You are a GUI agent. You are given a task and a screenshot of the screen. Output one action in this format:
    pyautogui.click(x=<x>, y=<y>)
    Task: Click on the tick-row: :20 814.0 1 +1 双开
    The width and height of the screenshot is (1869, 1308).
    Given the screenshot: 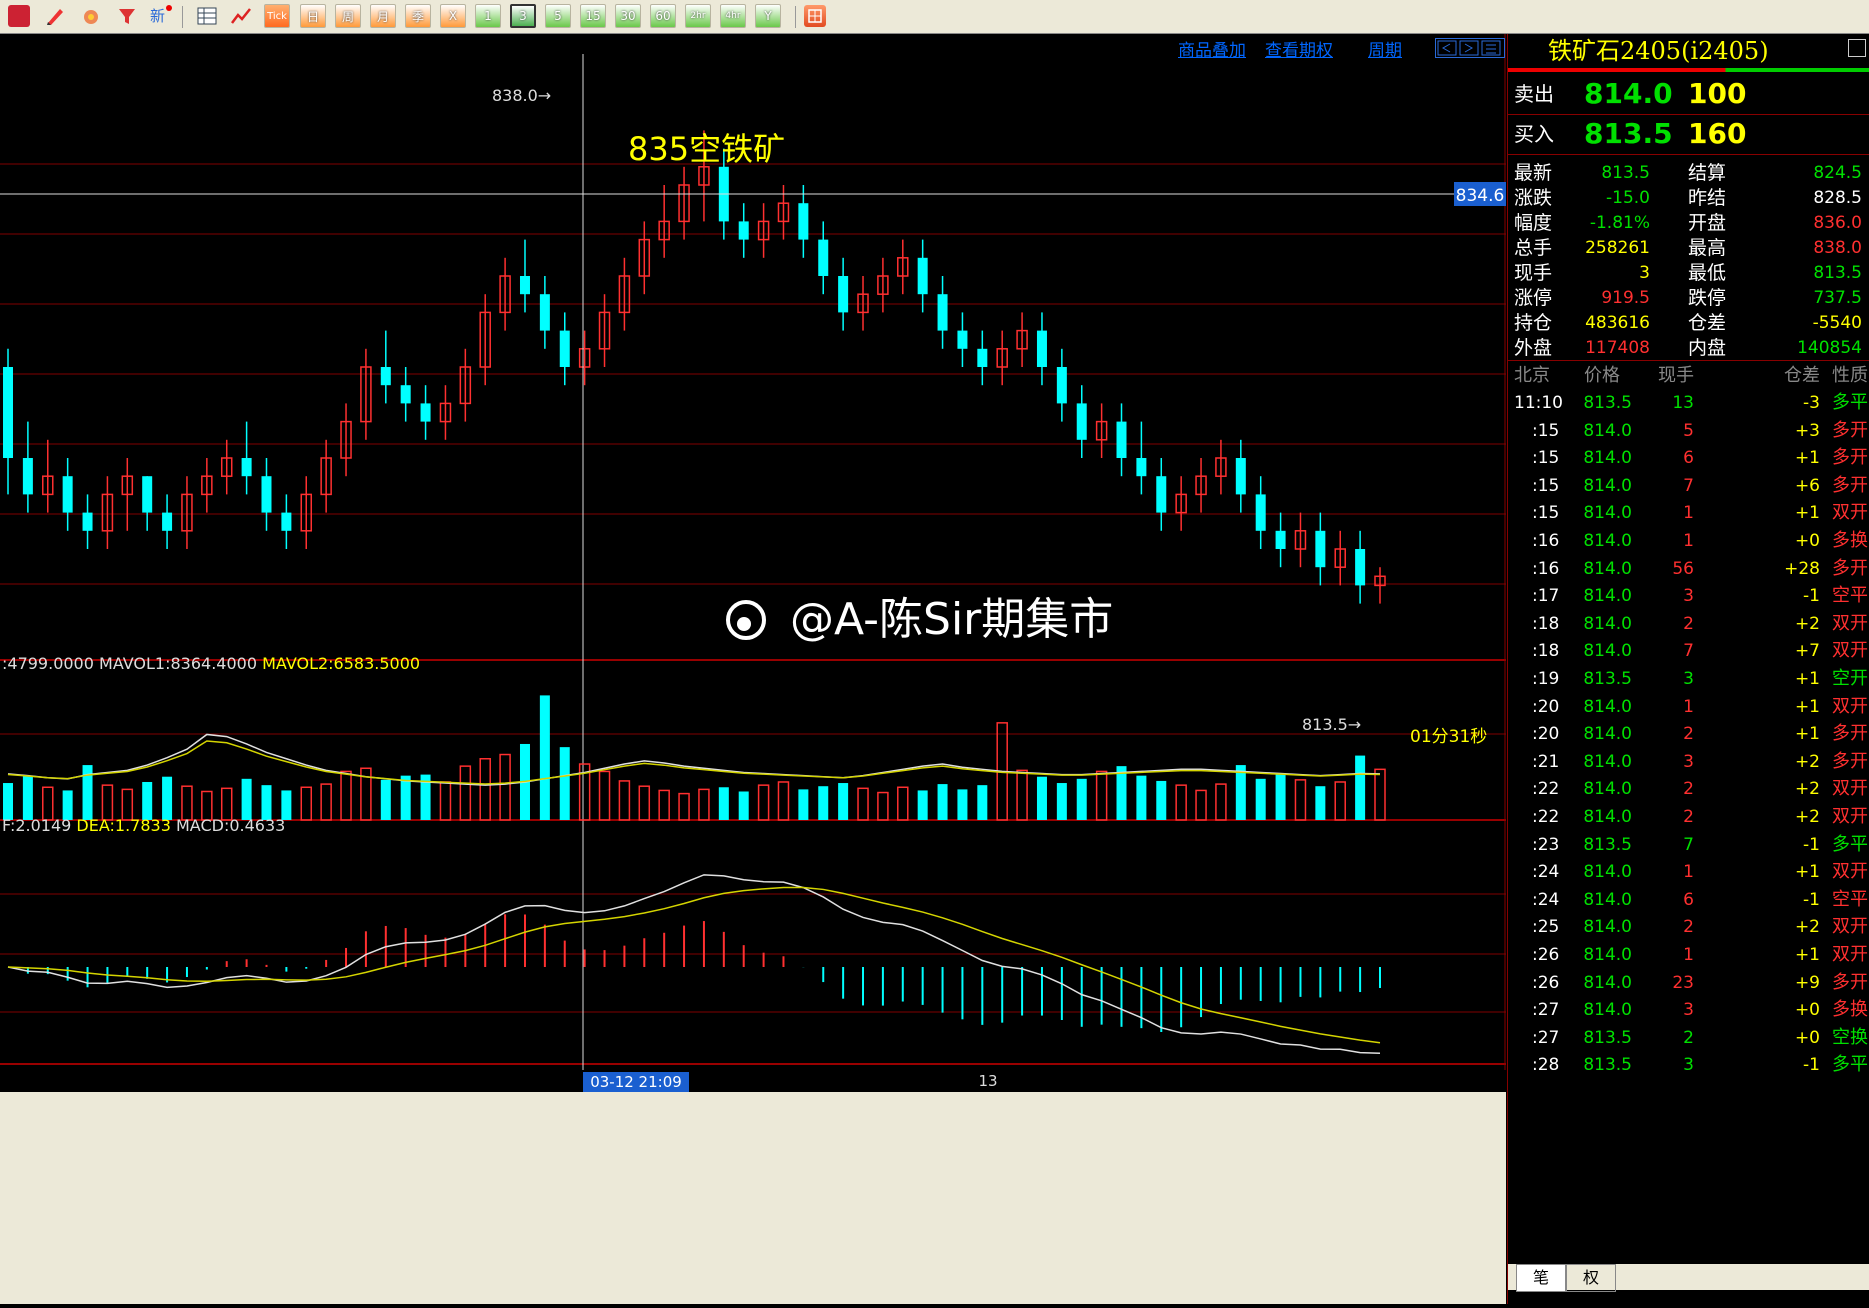 What is the action you would take?
    pyautogui.click(x=1688, y=707)
    